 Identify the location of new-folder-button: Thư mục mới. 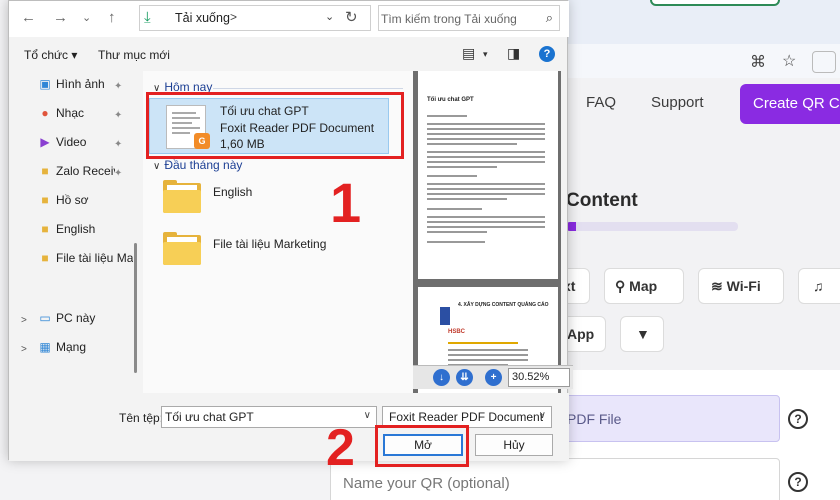
(134, 55).